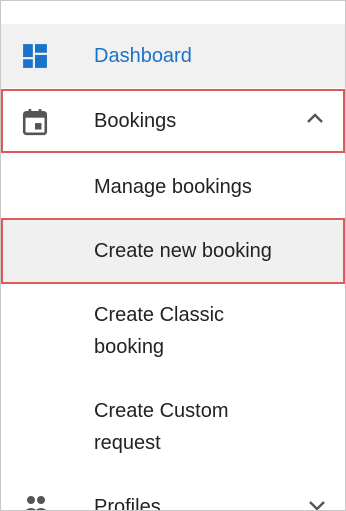  I want to click on people-icon, so click(36, 503).